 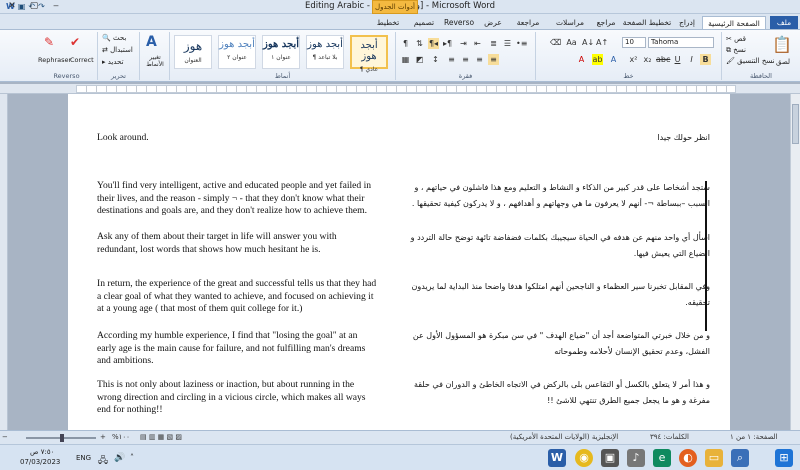 What do you see at coordinates (754, 437) in the screenshot?
I see `status-page-number: الصفحة: ١ من ١` at bounding box center [754, 437].